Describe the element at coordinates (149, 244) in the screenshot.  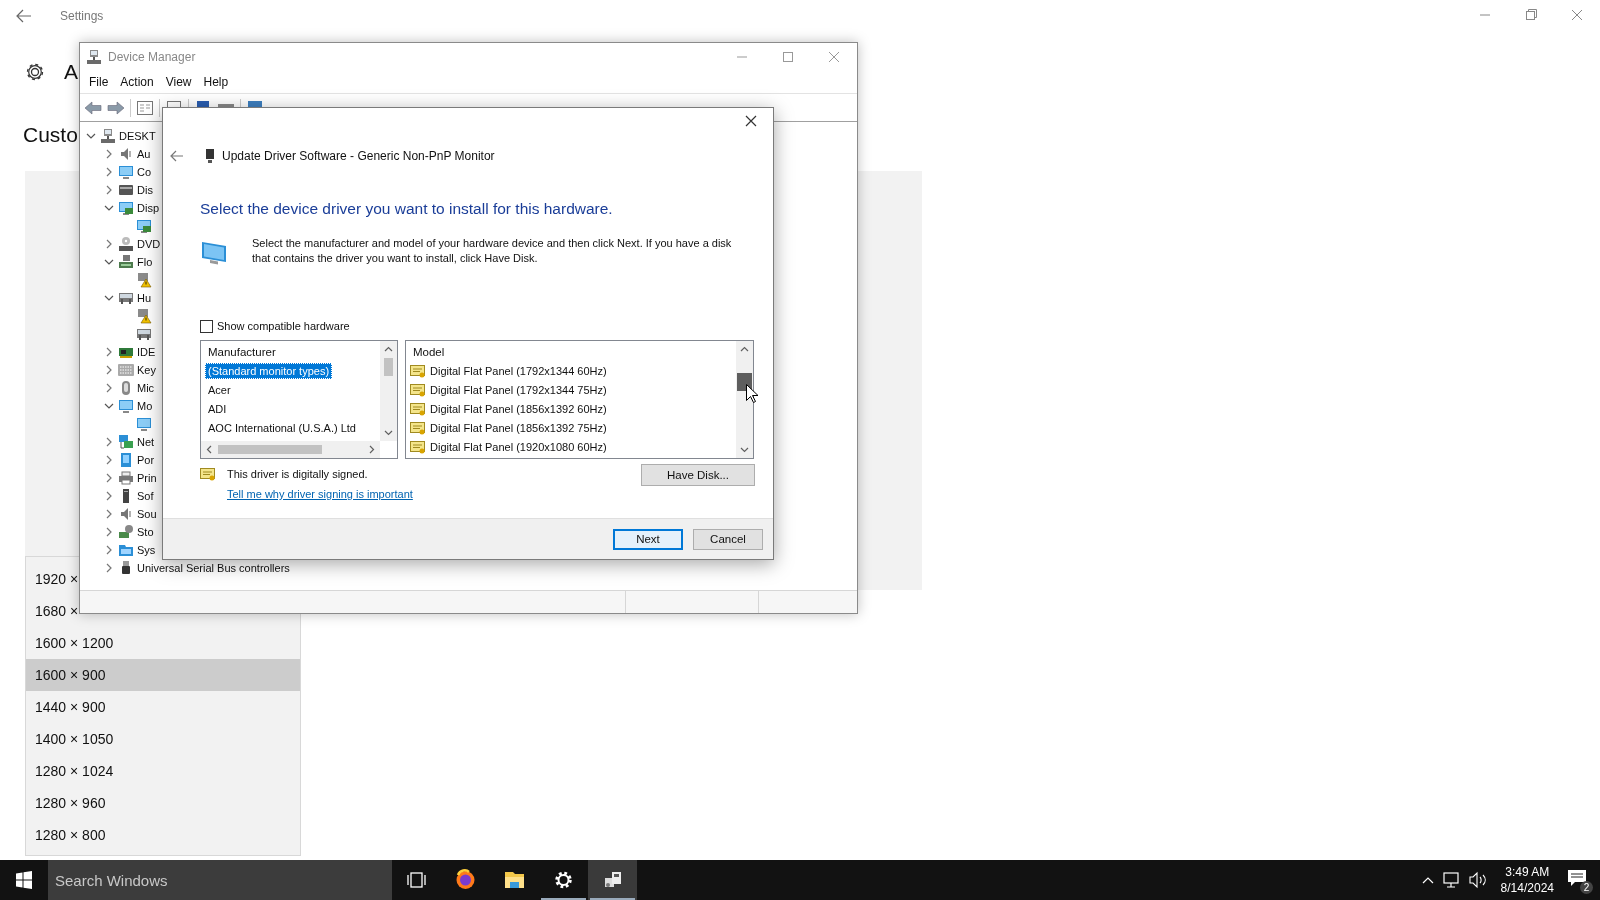
I see `tree-item: DVD` at that location.